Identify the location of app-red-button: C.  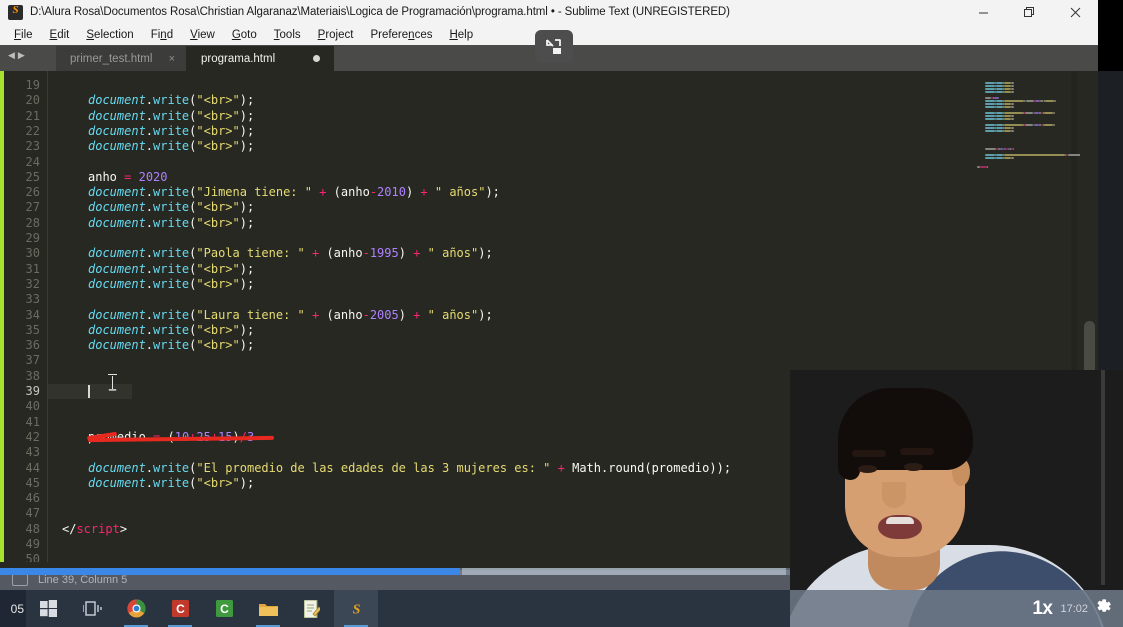
(180, 608).